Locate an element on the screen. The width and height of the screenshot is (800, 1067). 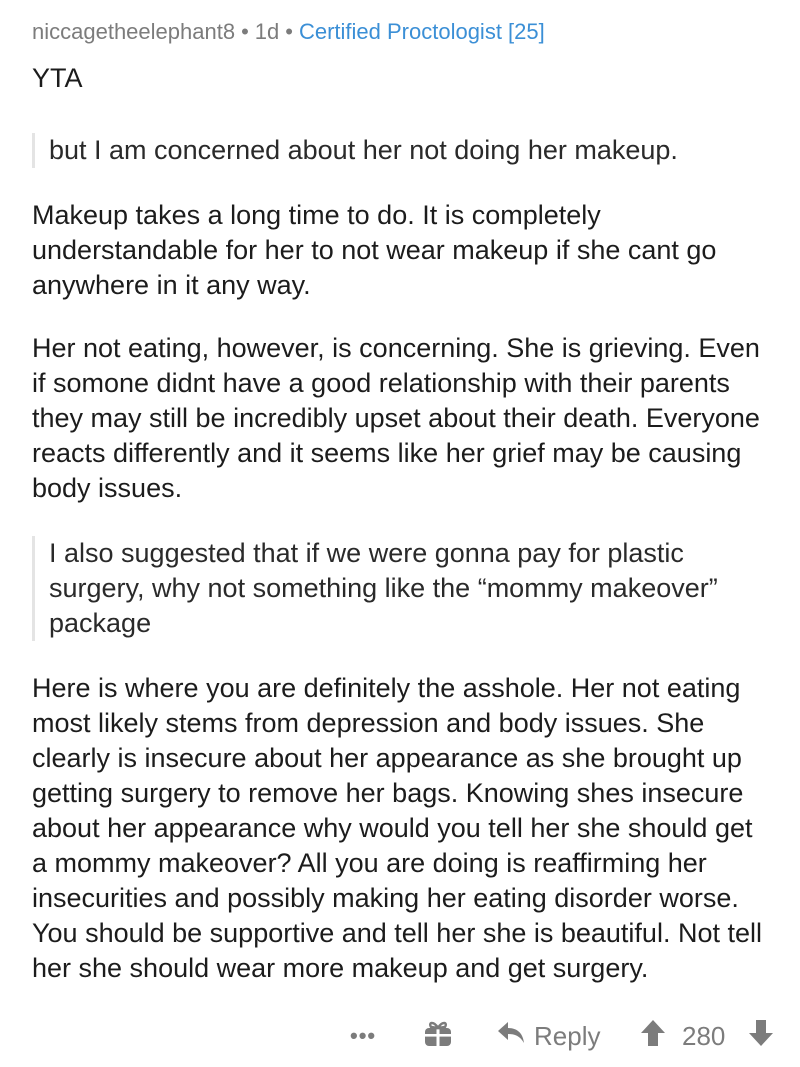
award-button is located at coordinates (438, 1036).